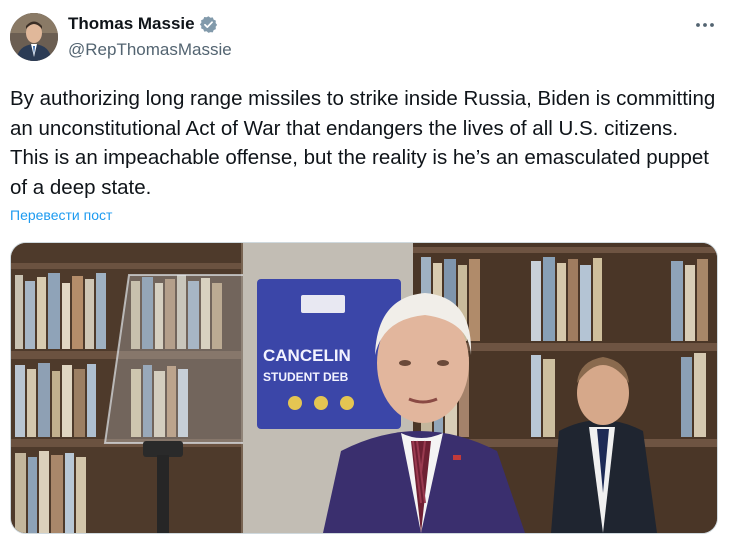 The height and width of the screenshot is (534, 729). I want to click on sign-line-2: STUDENT DEB, so click(306, 377).